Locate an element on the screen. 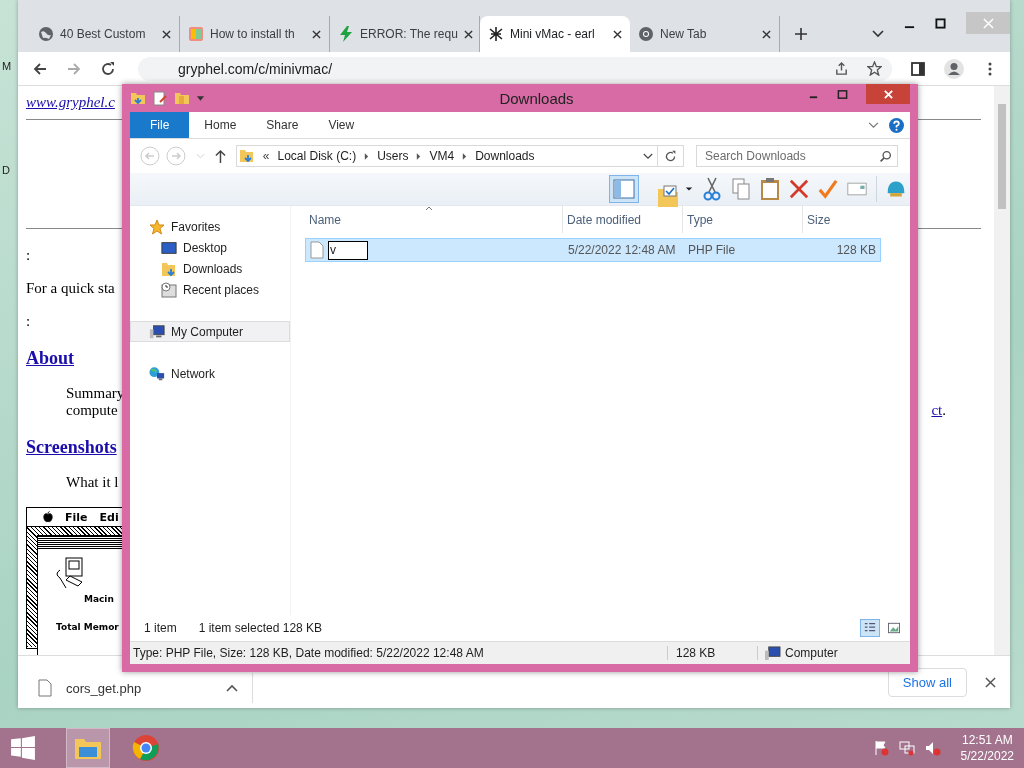  search-icon is located at coordinates (885, 156).